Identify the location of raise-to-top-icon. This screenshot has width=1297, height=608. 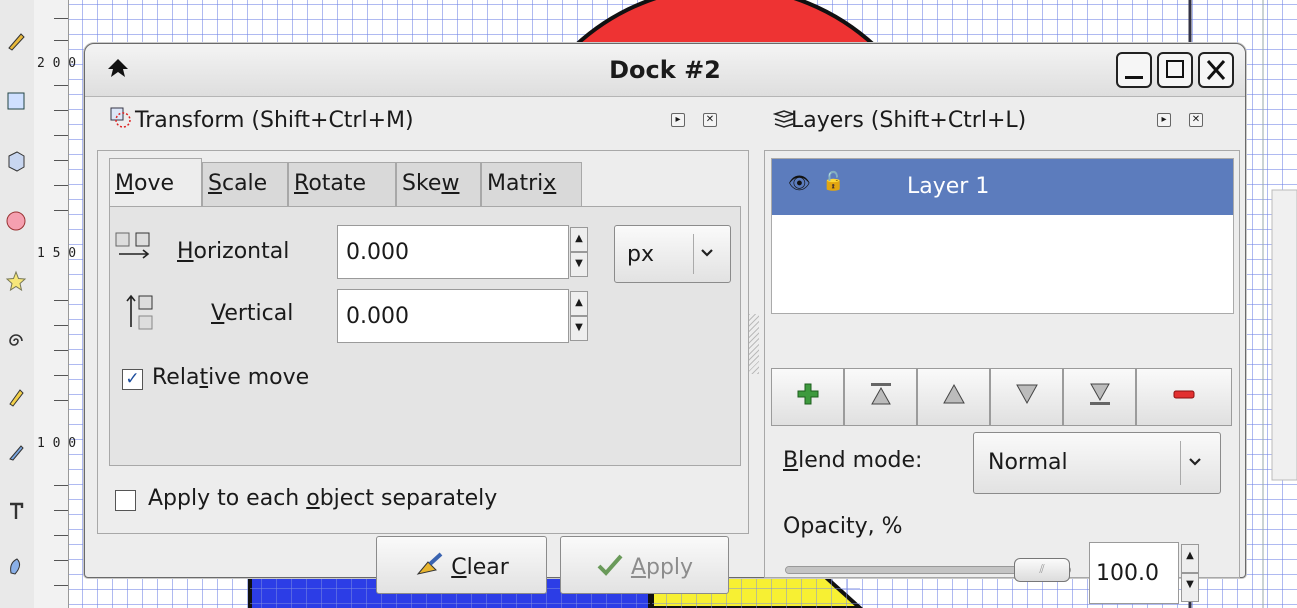
(880, 394).